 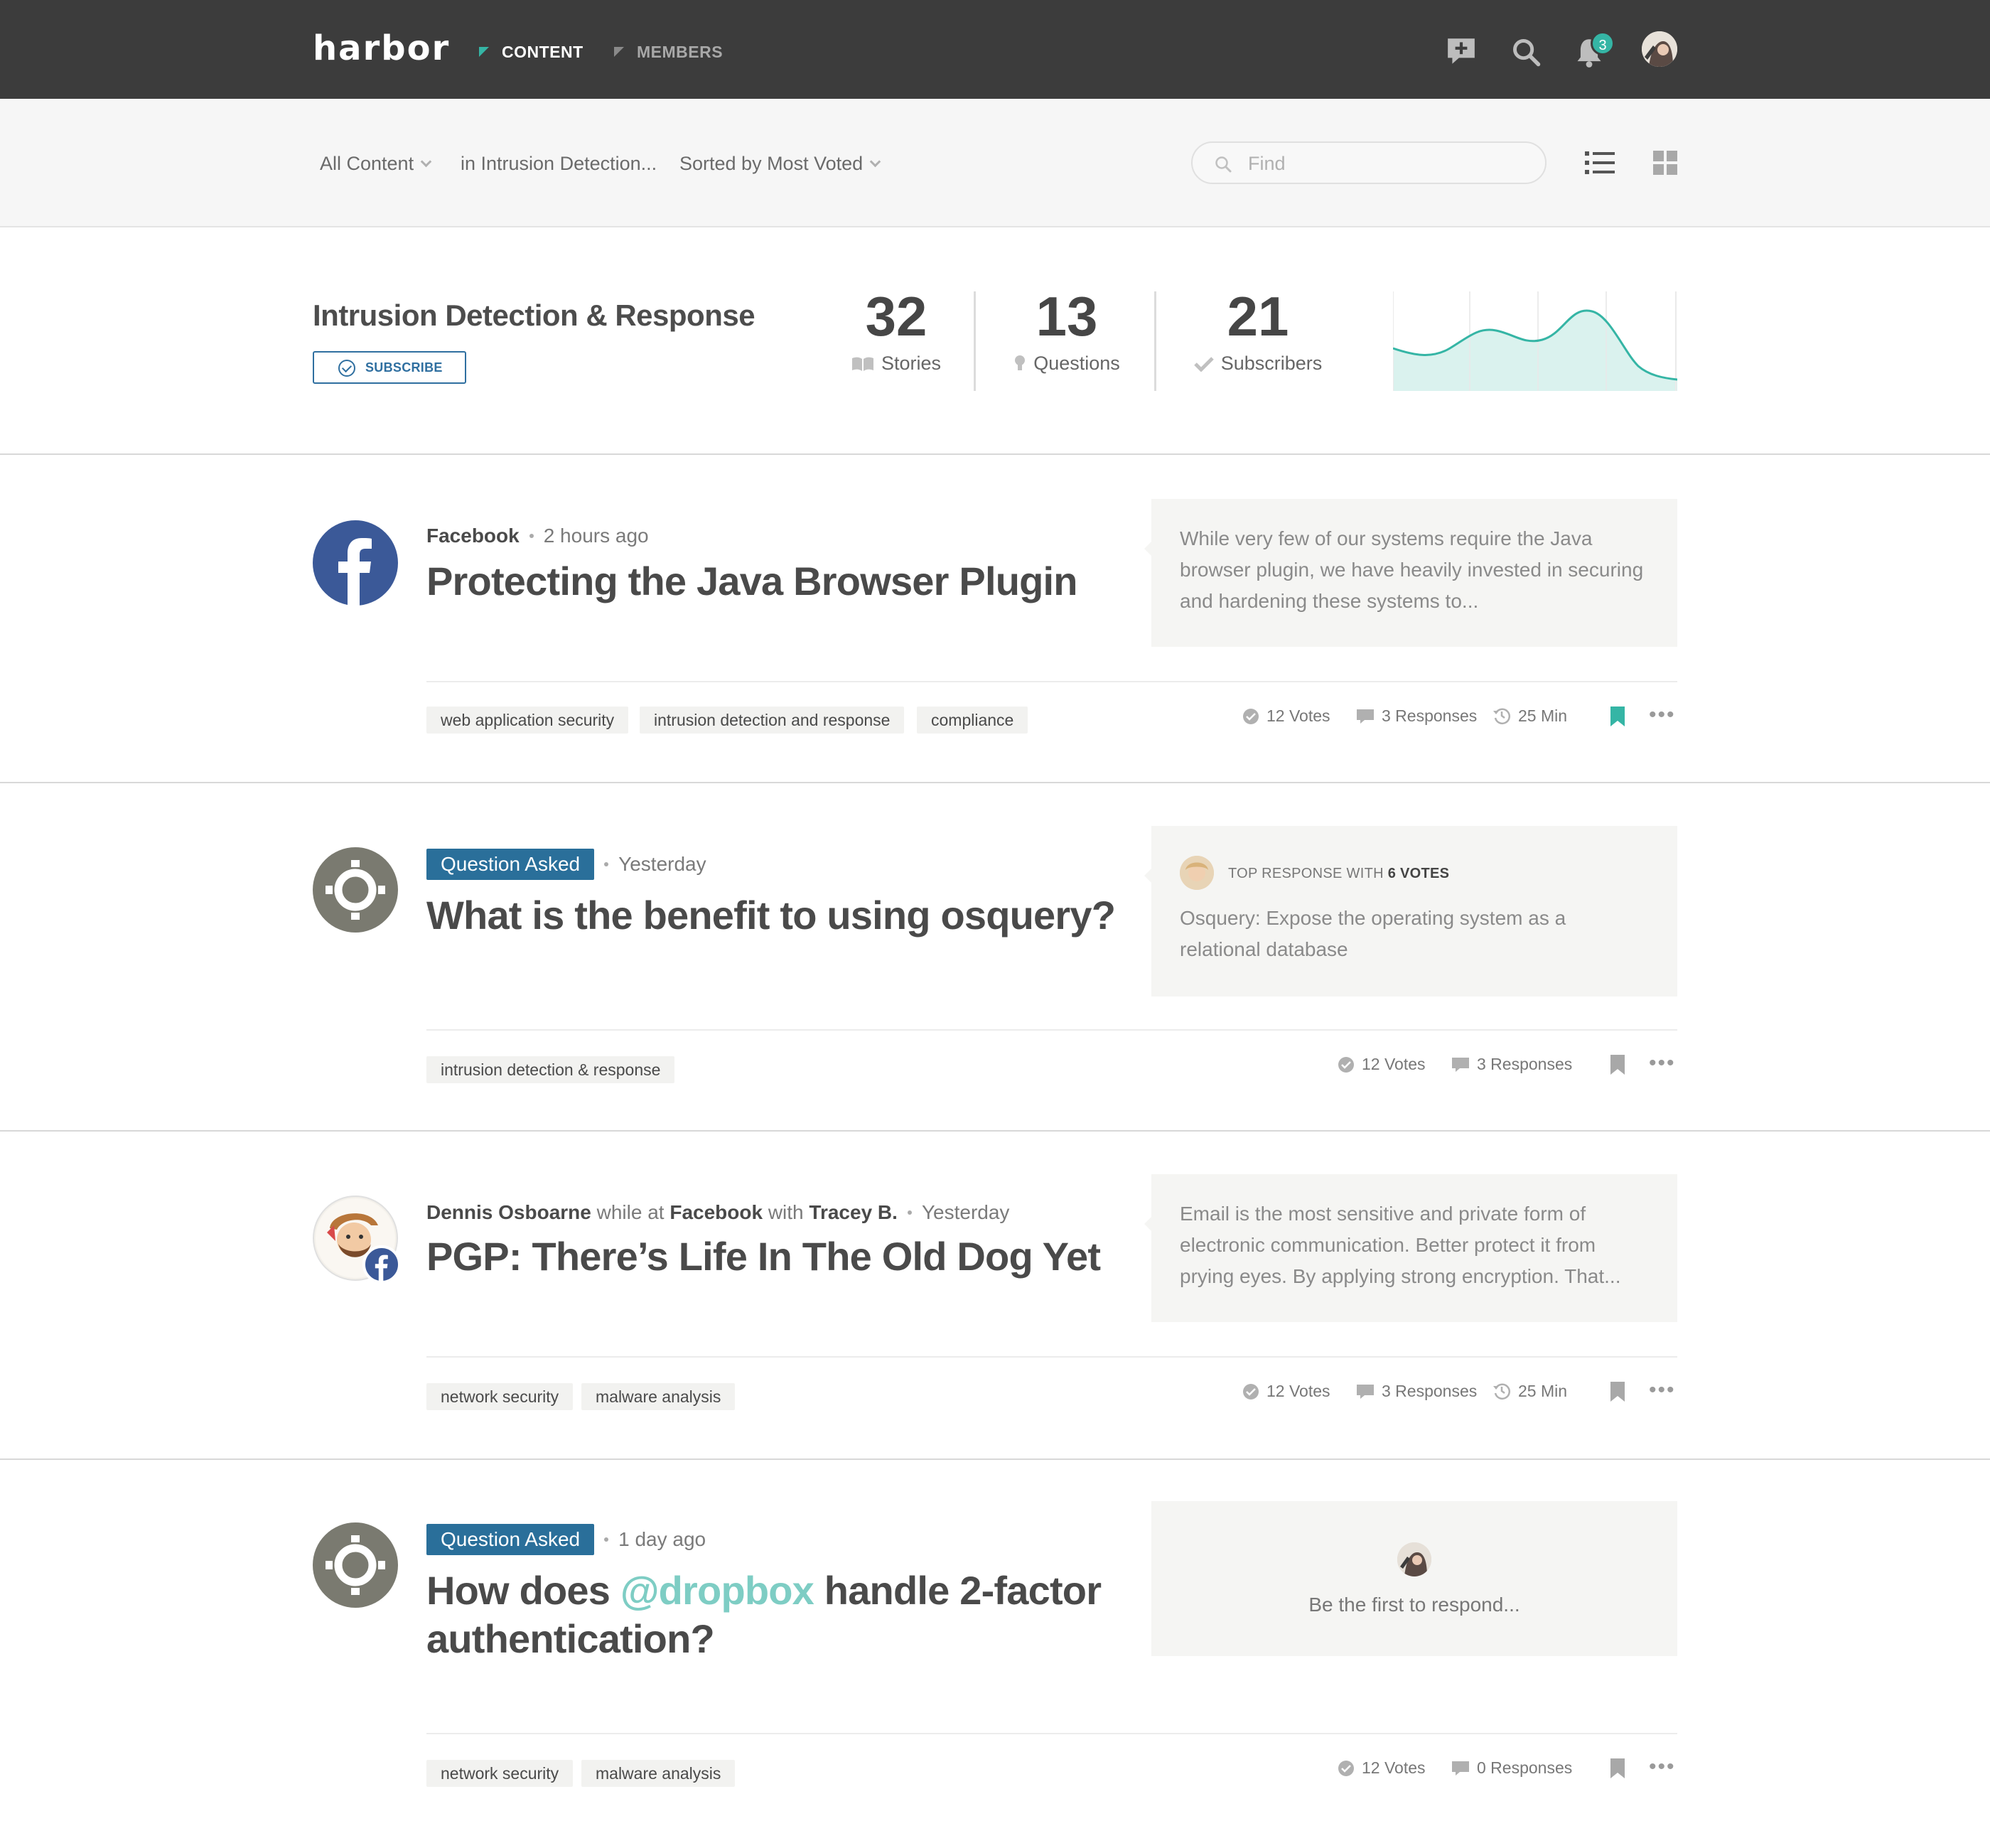 What do you see at coordinates (631, 1212) in the screenshot?
I see `while-at-text: while at` at bounding box center [631, 1212].